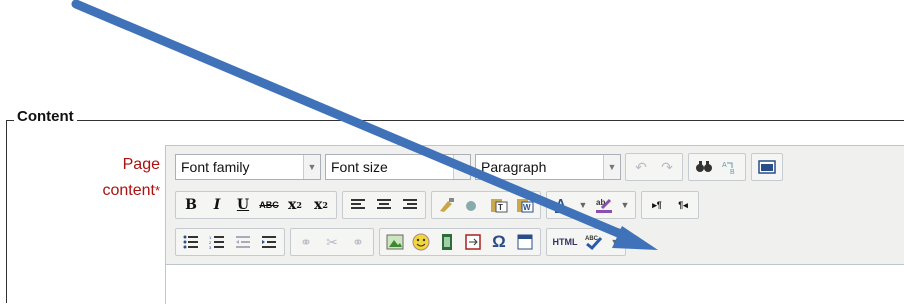  I want to click on replace-icon: AB, so click(730, 167).